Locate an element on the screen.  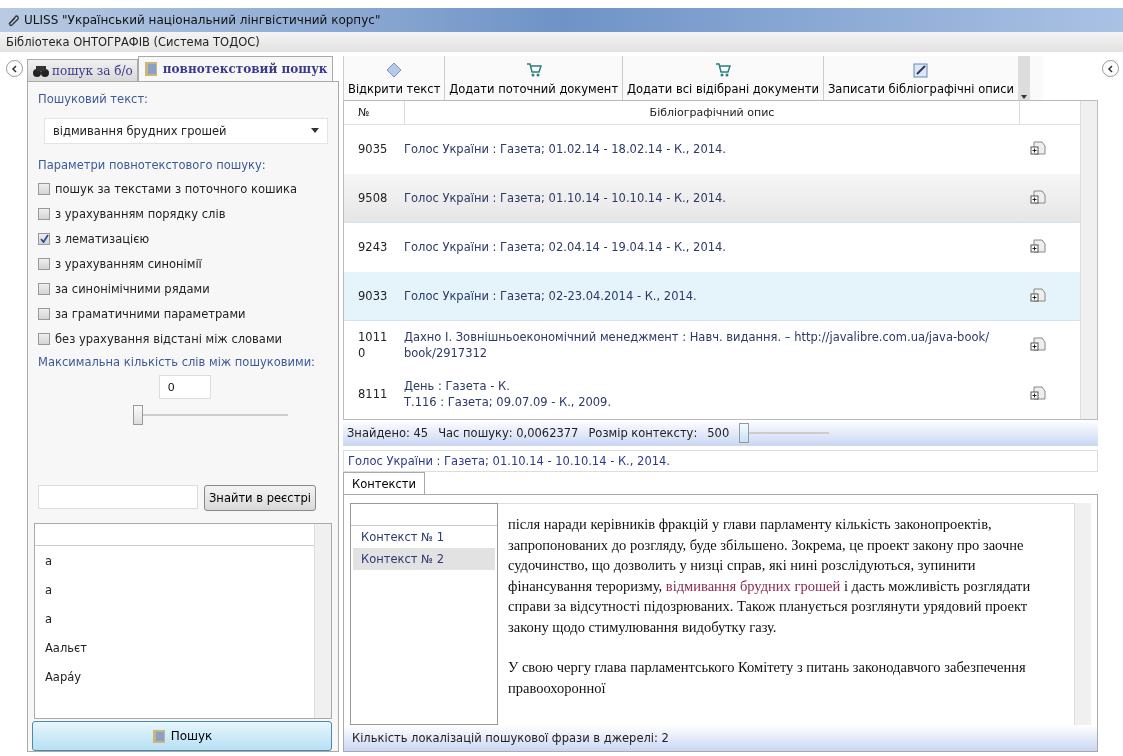
tab: пошук за б/о is located at coordinates (82, 70).